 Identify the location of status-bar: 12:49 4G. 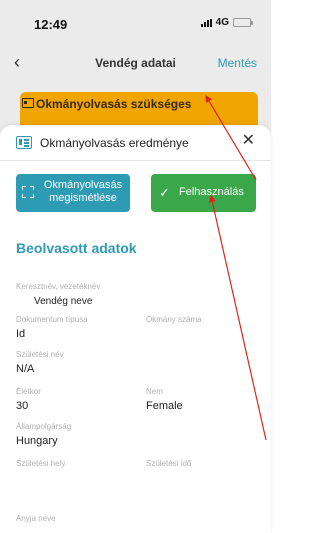
(135, 22).